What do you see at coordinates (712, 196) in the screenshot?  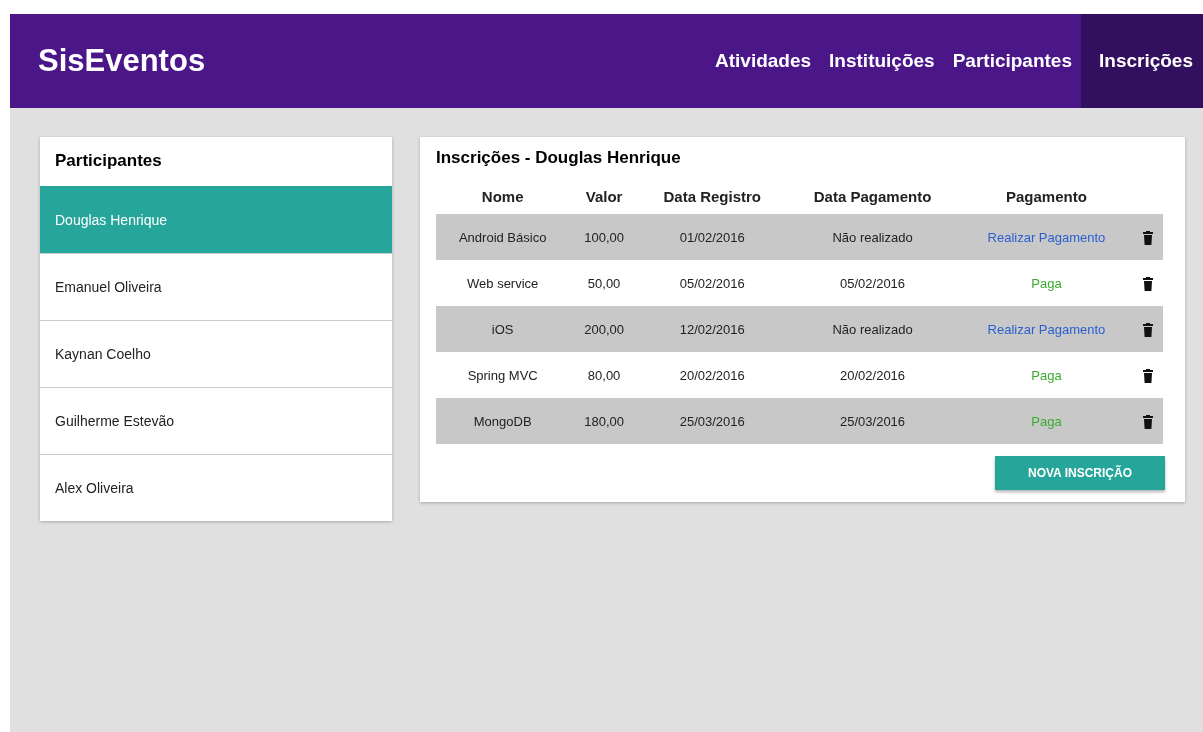 I see `column-header: Data Registro` at bounding box center [712, 196].